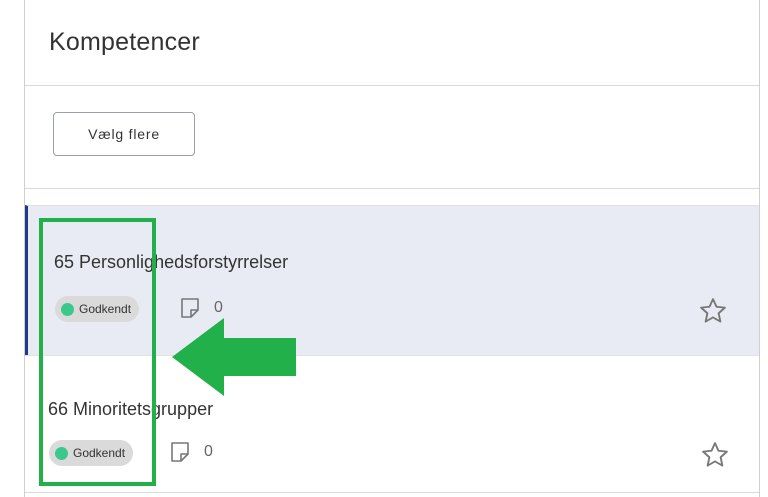  What do you see at coordinates (171, 262) in the screenshot?
I see `item-title: 65 Personlighedsforstyrrelser` at bounding box center [171, 262].